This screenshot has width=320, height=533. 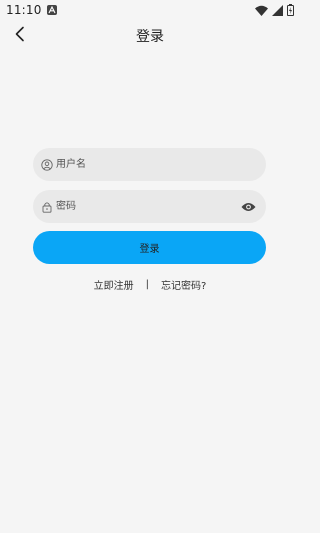 I want to click on status-left: 11:10, so click(x=31, y=10).